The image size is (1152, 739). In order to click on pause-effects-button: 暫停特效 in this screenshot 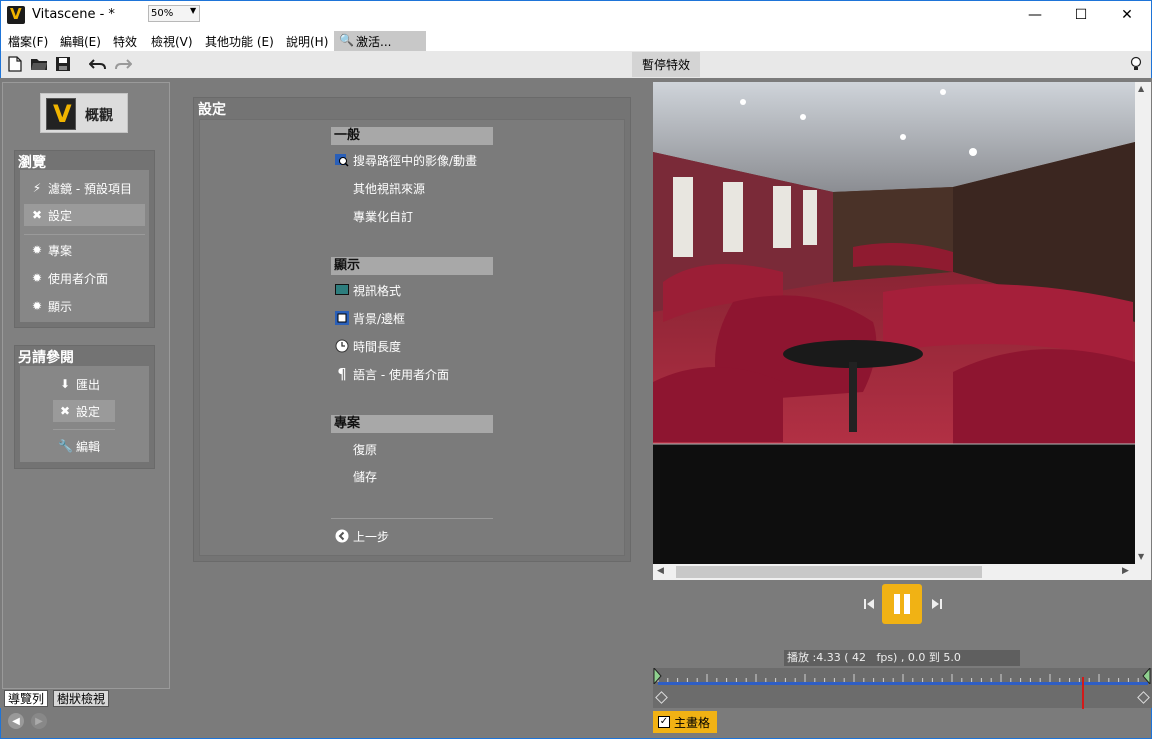, I will do `click(666, 64)`.